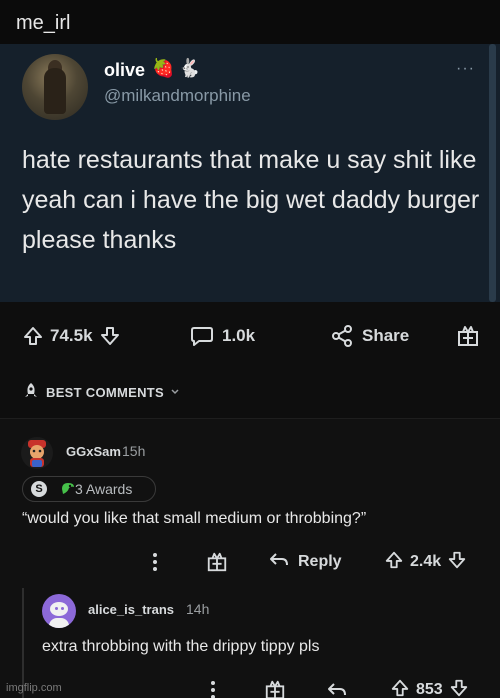 This screenshot has width=500, height=698. Describe the element at coordinates (105, 392) in the screenshot. I see `sort-label: BEST COMMENTS` at that location.